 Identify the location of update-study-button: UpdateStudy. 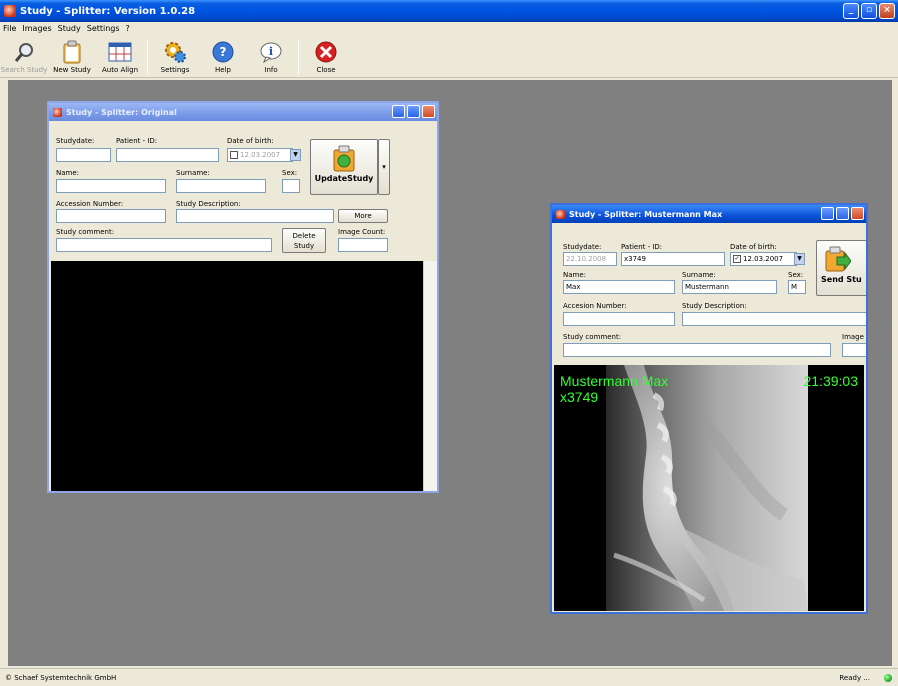
(344, 167).